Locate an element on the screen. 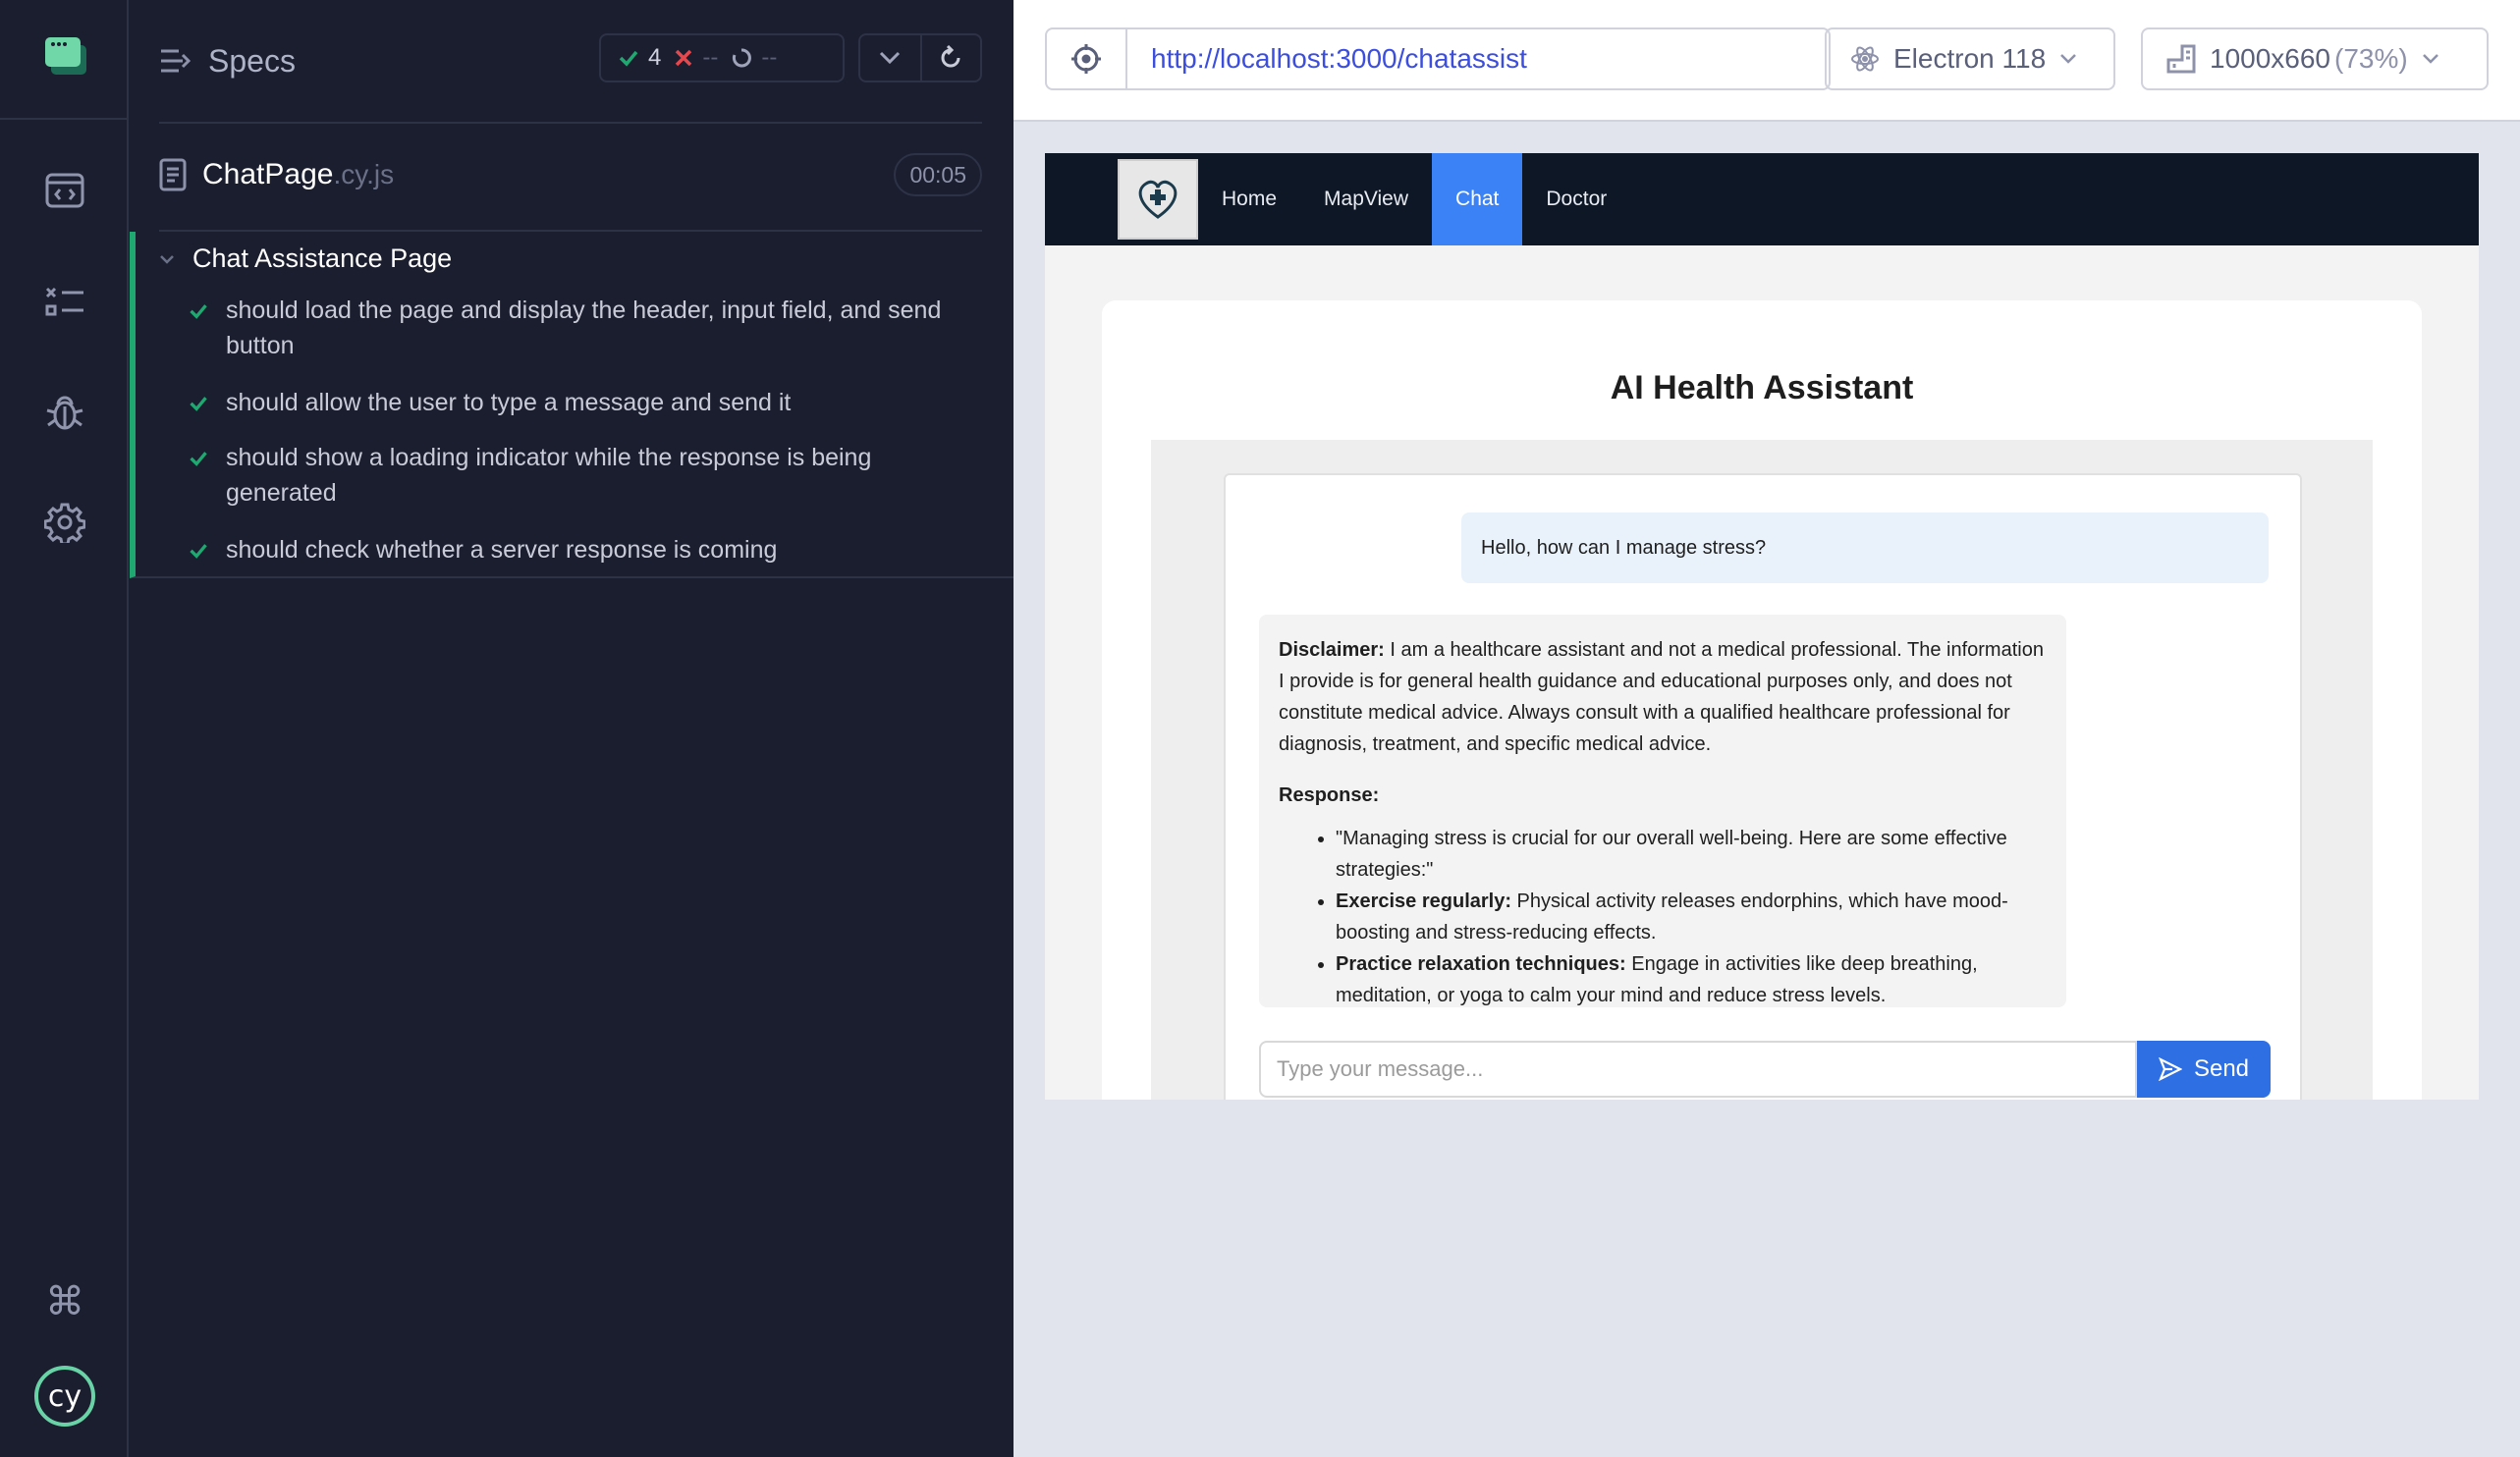 This screenshot has width=2520, height=1457. browser-select: Electron 118 is located at coordinates (1970, 59).